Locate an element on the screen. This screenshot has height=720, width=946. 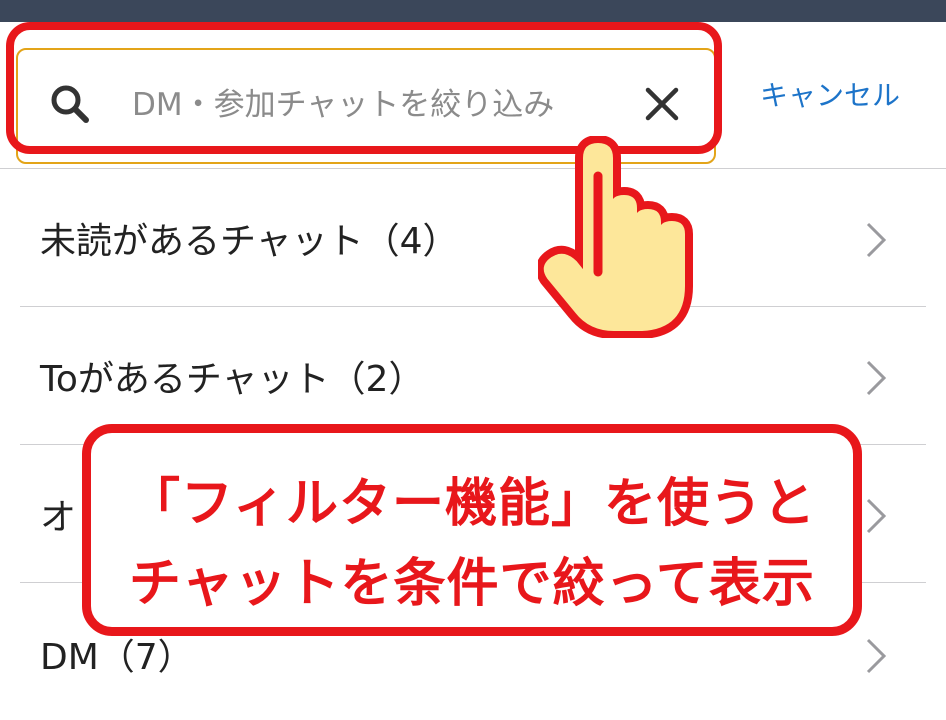
callout-line-1: 「フィルター機能」を使うと is located at coordinates (472, 504).